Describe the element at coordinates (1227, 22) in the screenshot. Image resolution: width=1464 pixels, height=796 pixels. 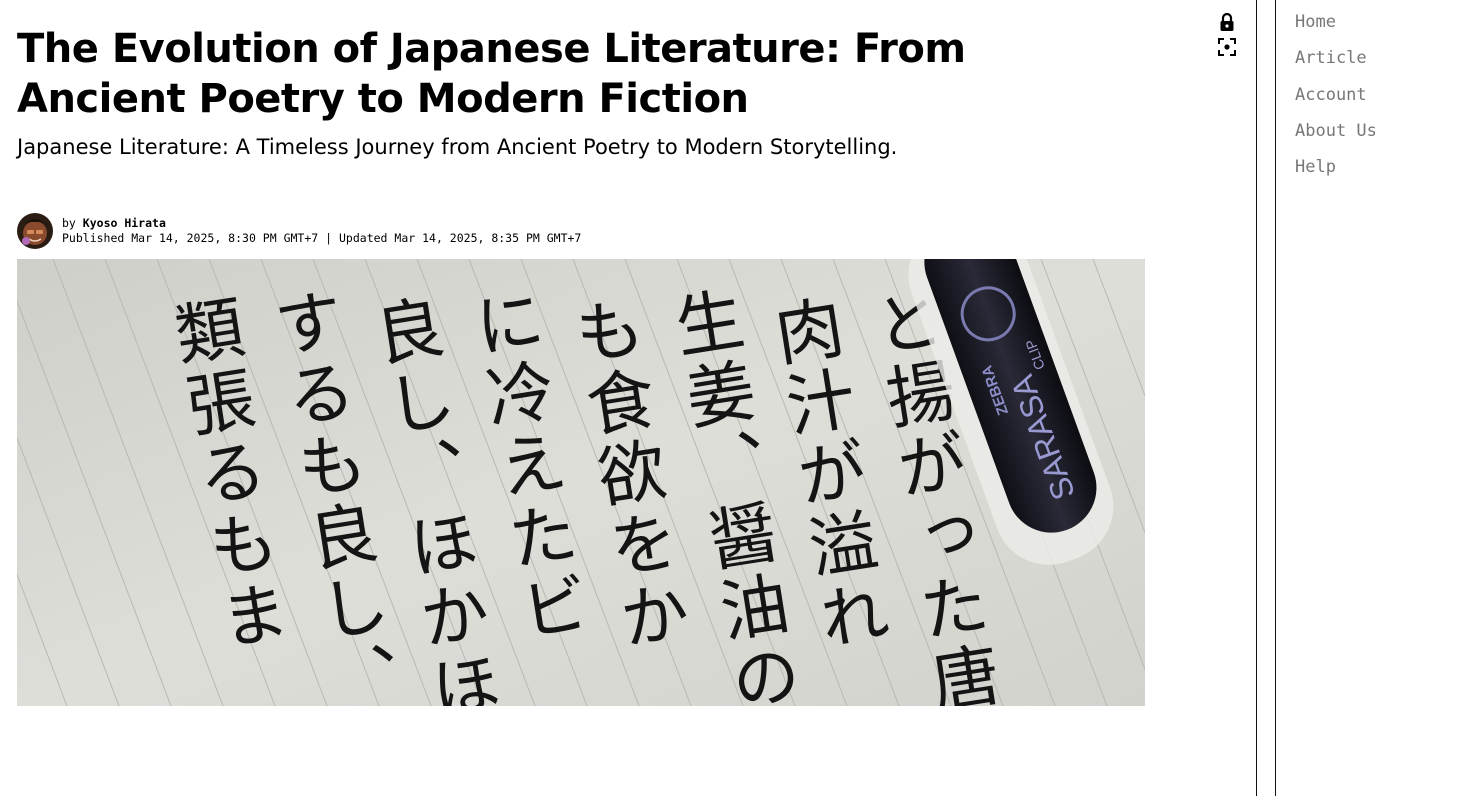
I see `lock-icon` at that location.